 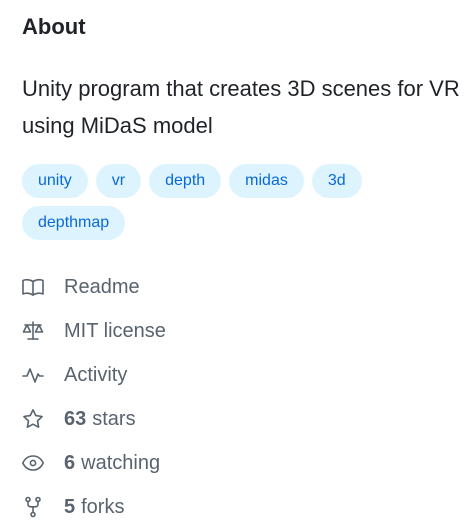 What do you see at coordinates (242, 202) in the screenshot?
I see `topics-list: unity vr depth midas 3d depthmap` at bounding box center [242, 202].